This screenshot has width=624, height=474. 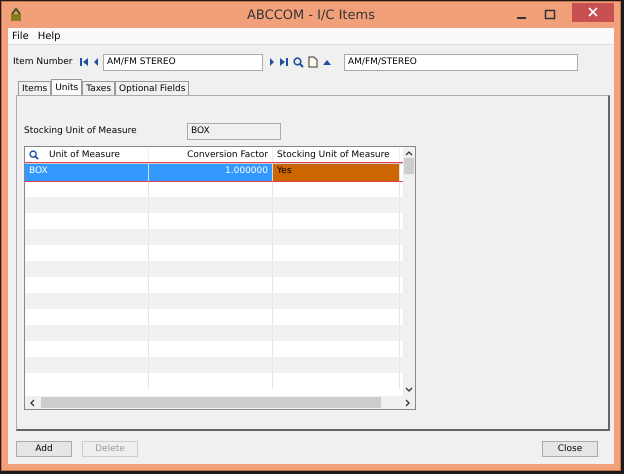 I want to click on collapse-icon, so click(x=327, y=62).